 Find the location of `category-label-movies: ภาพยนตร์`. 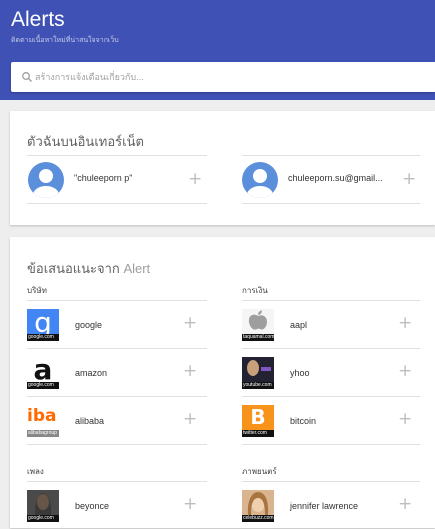

category-label-movies: ภาพยนตร์ is located at coordinates (259, 471).